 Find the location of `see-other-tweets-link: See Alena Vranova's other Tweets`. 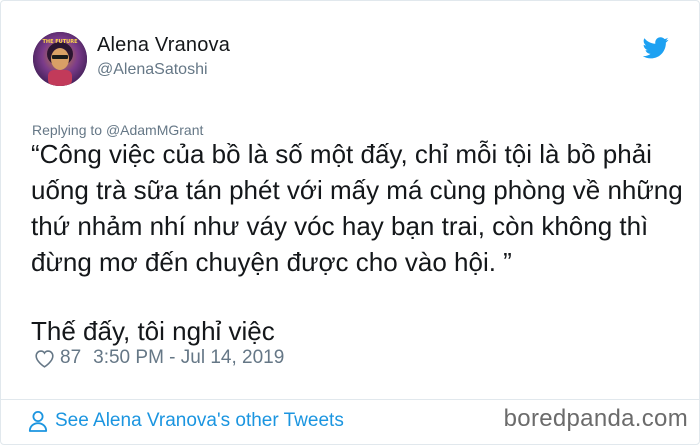

see-other-tweets-link: See Alena Vranova's other Tweets is located at coordinates (186, 421).